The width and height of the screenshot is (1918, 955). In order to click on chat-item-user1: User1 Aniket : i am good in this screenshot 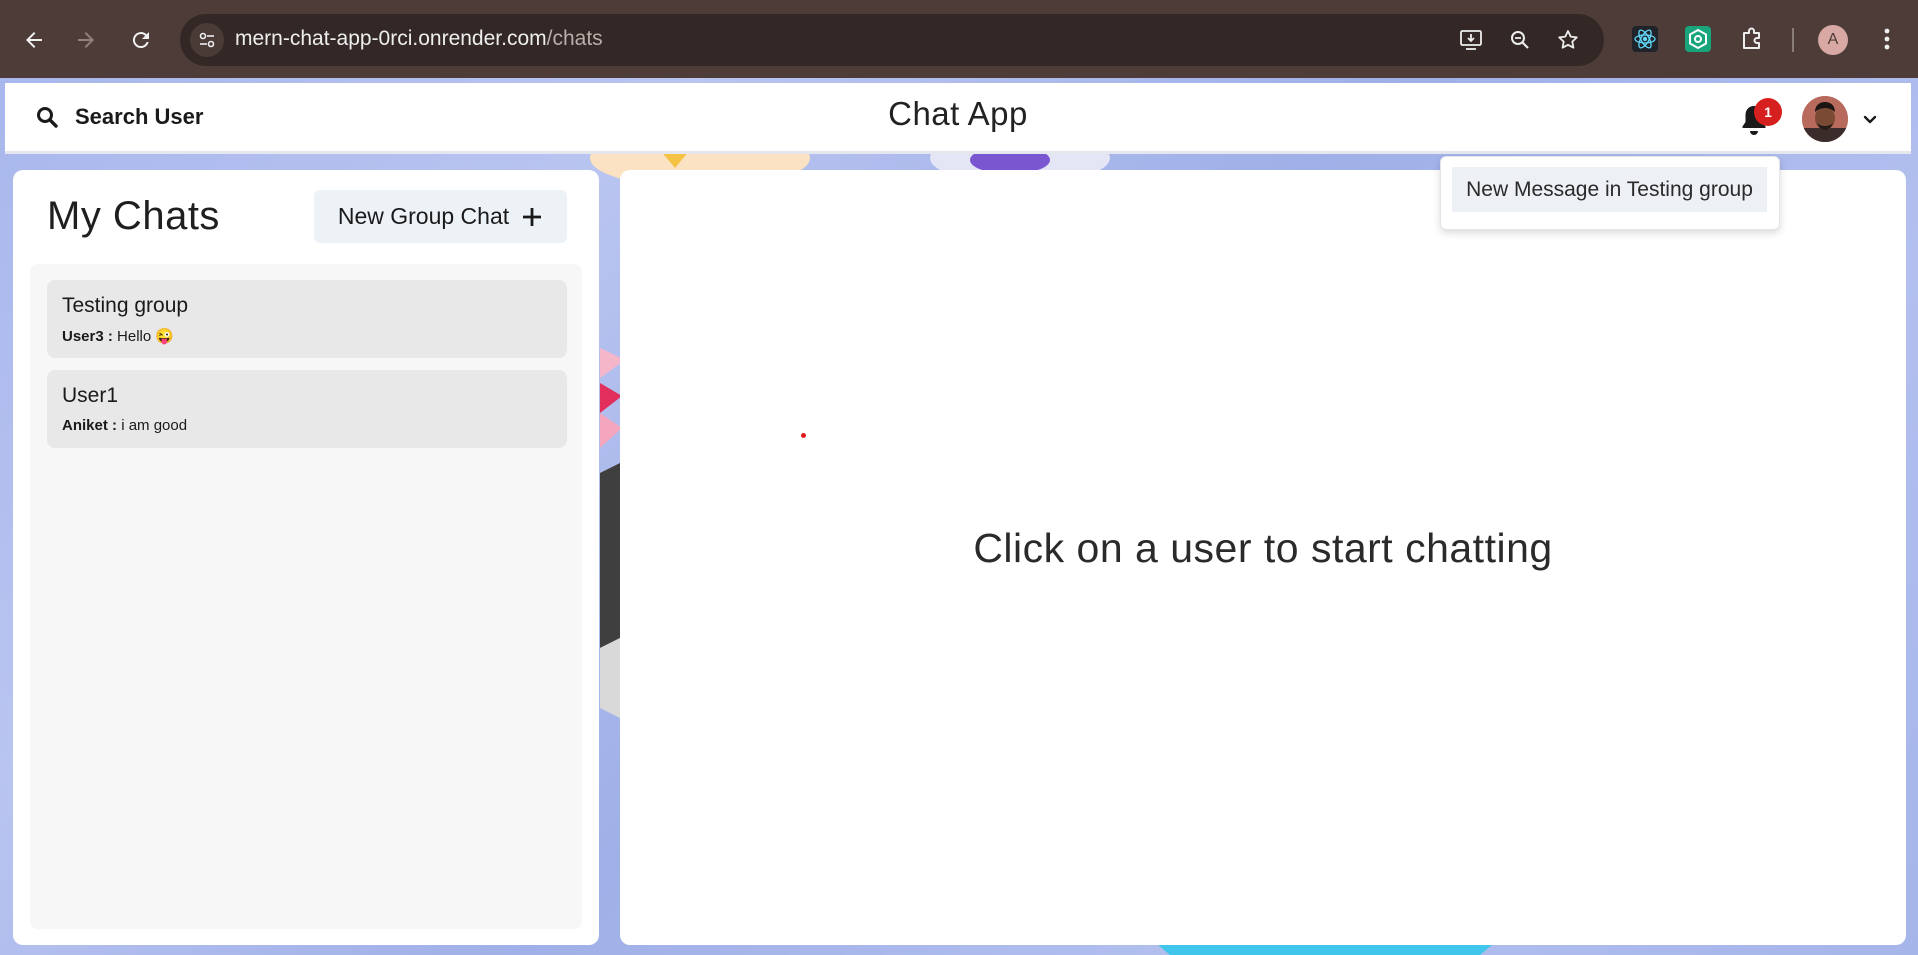, I will do `click(307, 409)`.